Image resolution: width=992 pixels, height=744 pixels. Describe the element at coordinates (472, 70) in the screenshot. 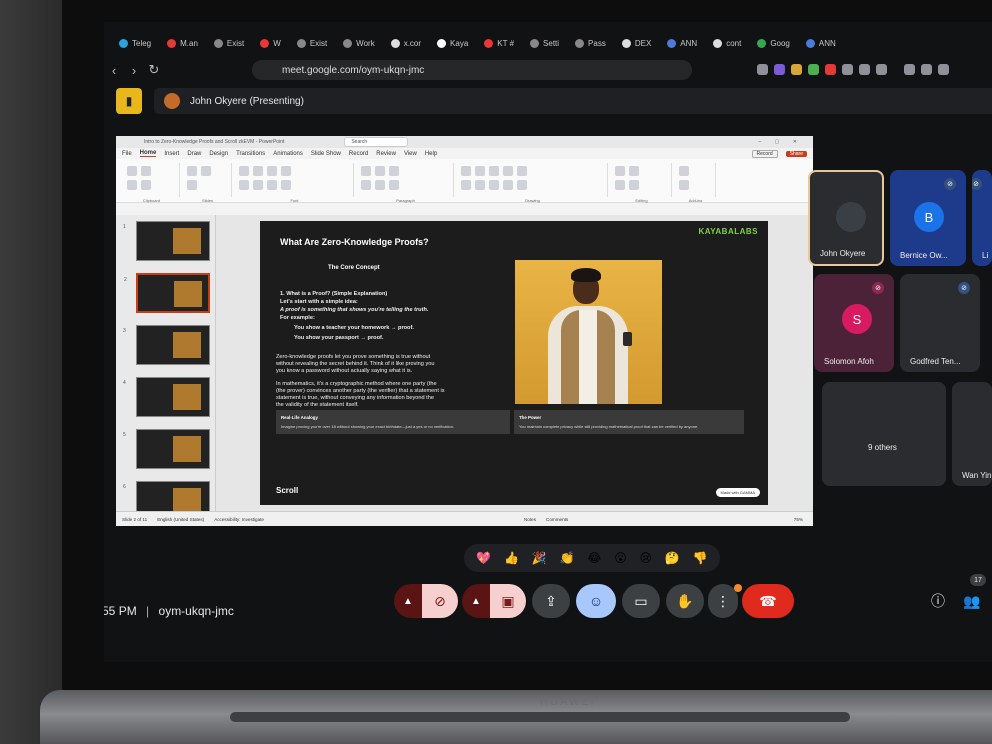

I see `address-bar: meet.google.com/oym-ukqn-jmc` at that location.